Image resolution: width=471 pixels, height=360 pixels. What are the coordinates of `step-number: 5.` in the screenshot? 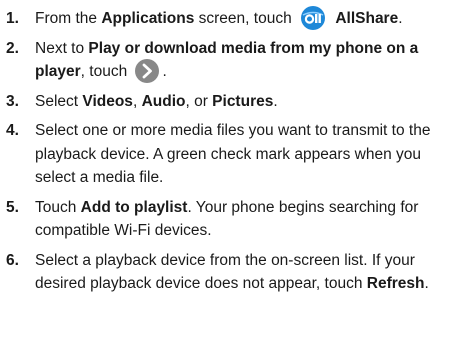 It's located at (12, 207).